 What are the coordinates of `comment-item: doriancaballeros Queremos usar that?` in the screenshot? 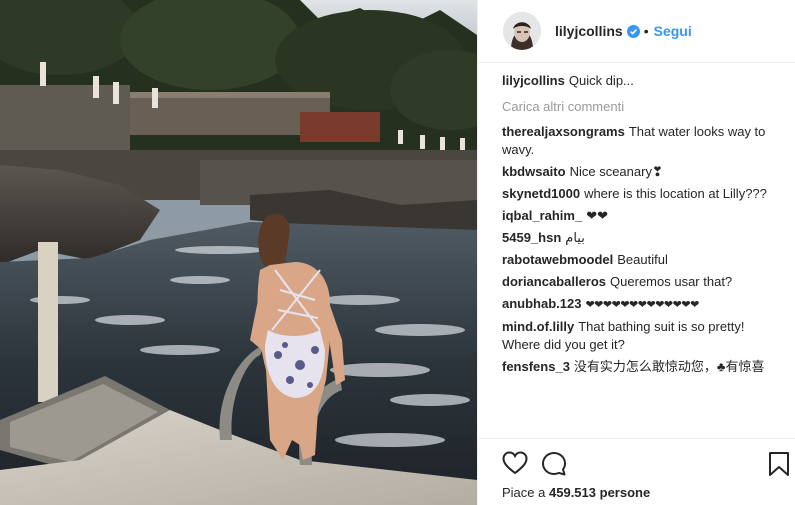 It's located at (637, 282).